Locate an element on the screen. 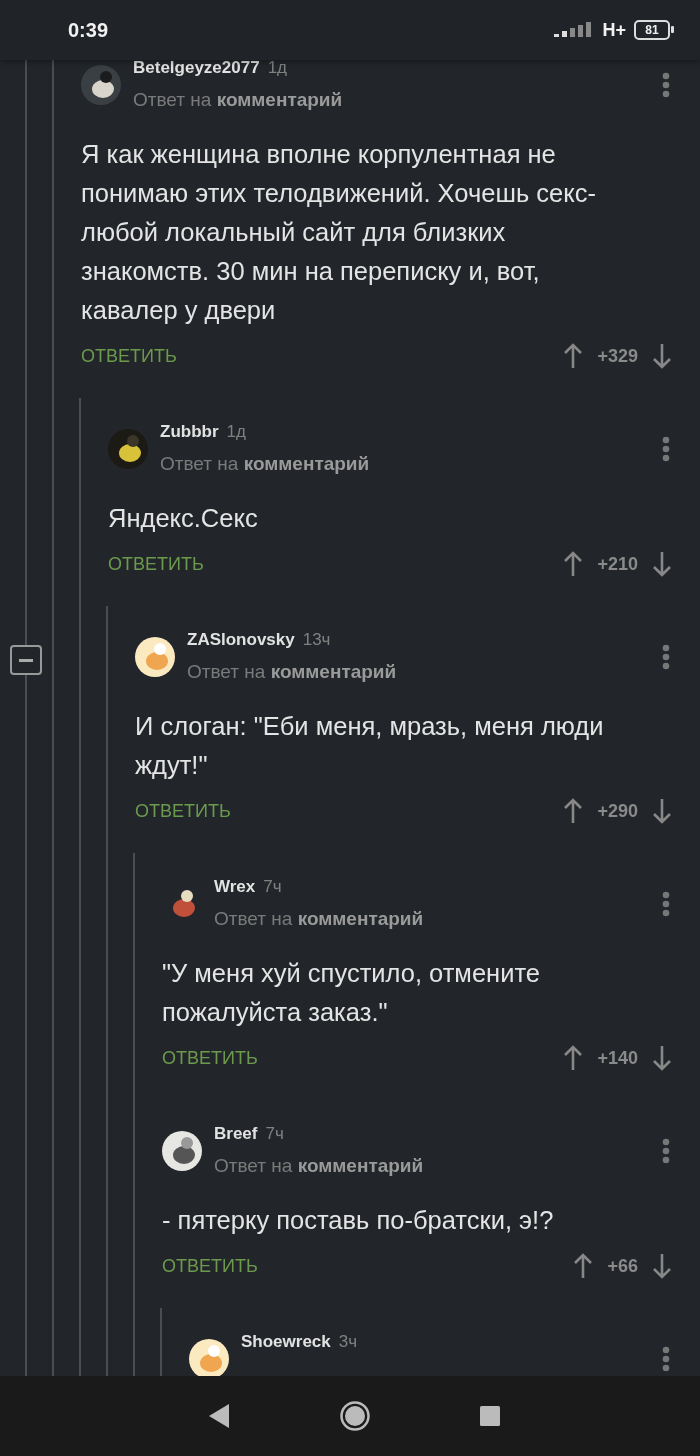  rating-score: +210 is located at coordinates (617, 564).